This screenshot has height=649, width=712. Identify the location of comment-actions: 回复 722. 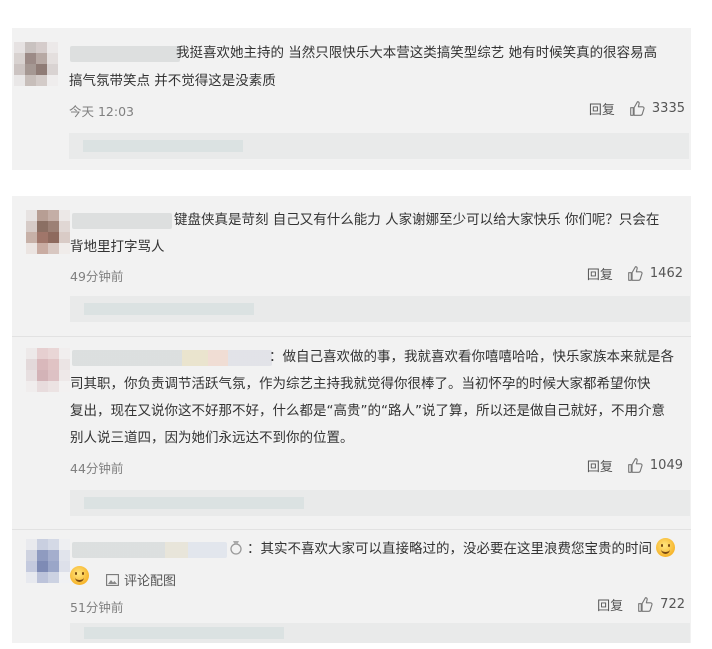
(641, 604).